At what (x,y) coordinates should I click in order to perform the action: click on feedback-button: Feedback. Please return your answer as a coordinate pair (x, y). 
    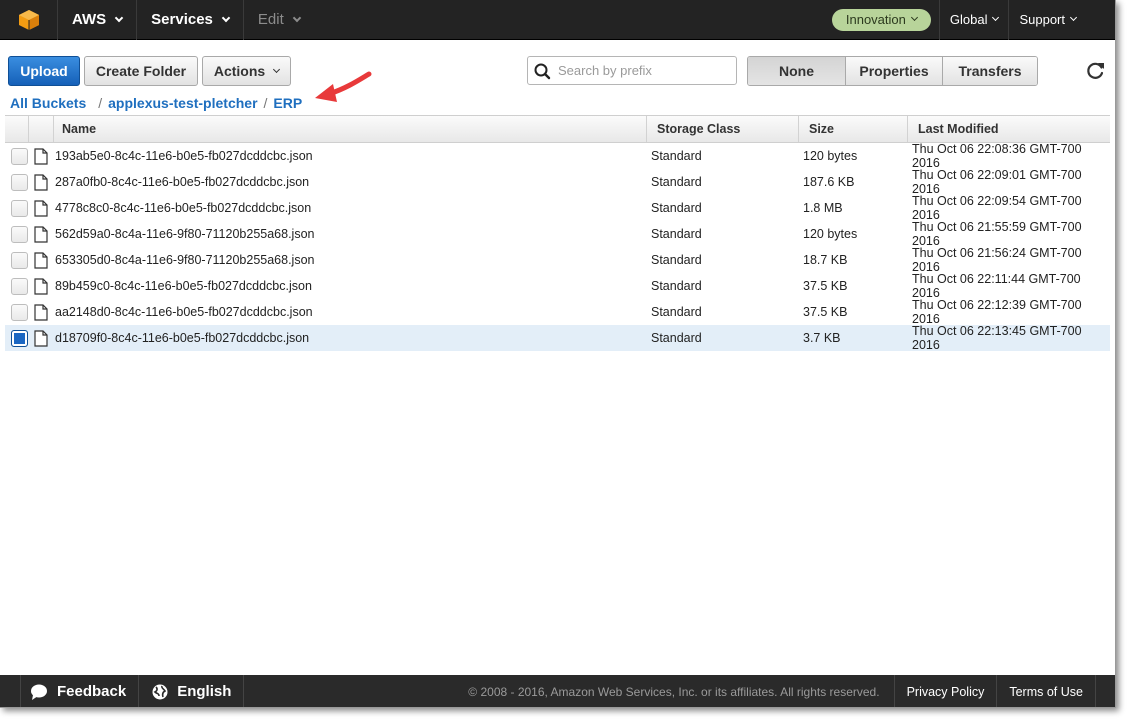
    Looking at the image, I should click on (80, 691).